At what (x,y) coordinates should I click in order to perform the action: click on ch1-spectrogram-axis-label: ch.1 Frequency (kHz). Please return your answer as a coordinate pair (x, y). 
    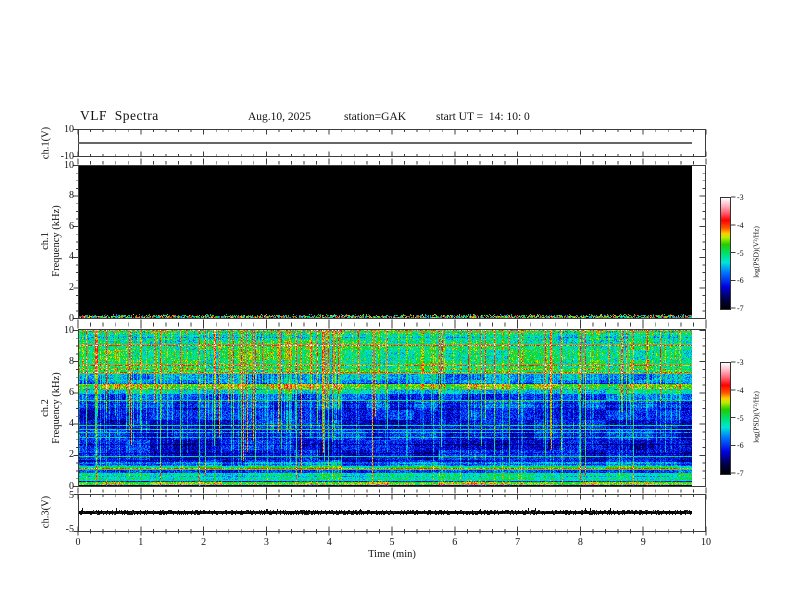
    Looking at the image, I should click on (51, 240).